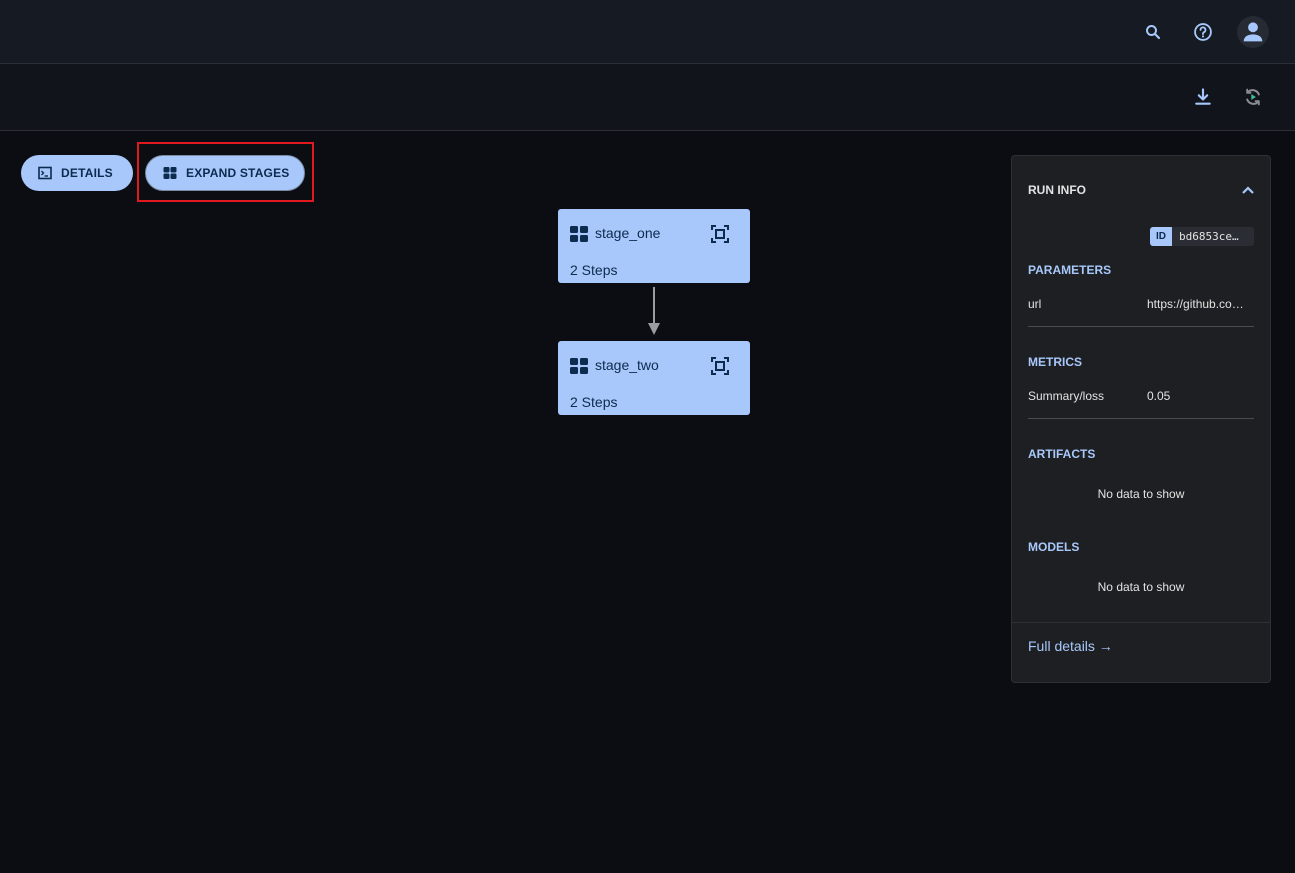 Image resolution: width=1295 pixels, height=873 pixels. I want to click on stage-connector-arrow, so click(654, 311).